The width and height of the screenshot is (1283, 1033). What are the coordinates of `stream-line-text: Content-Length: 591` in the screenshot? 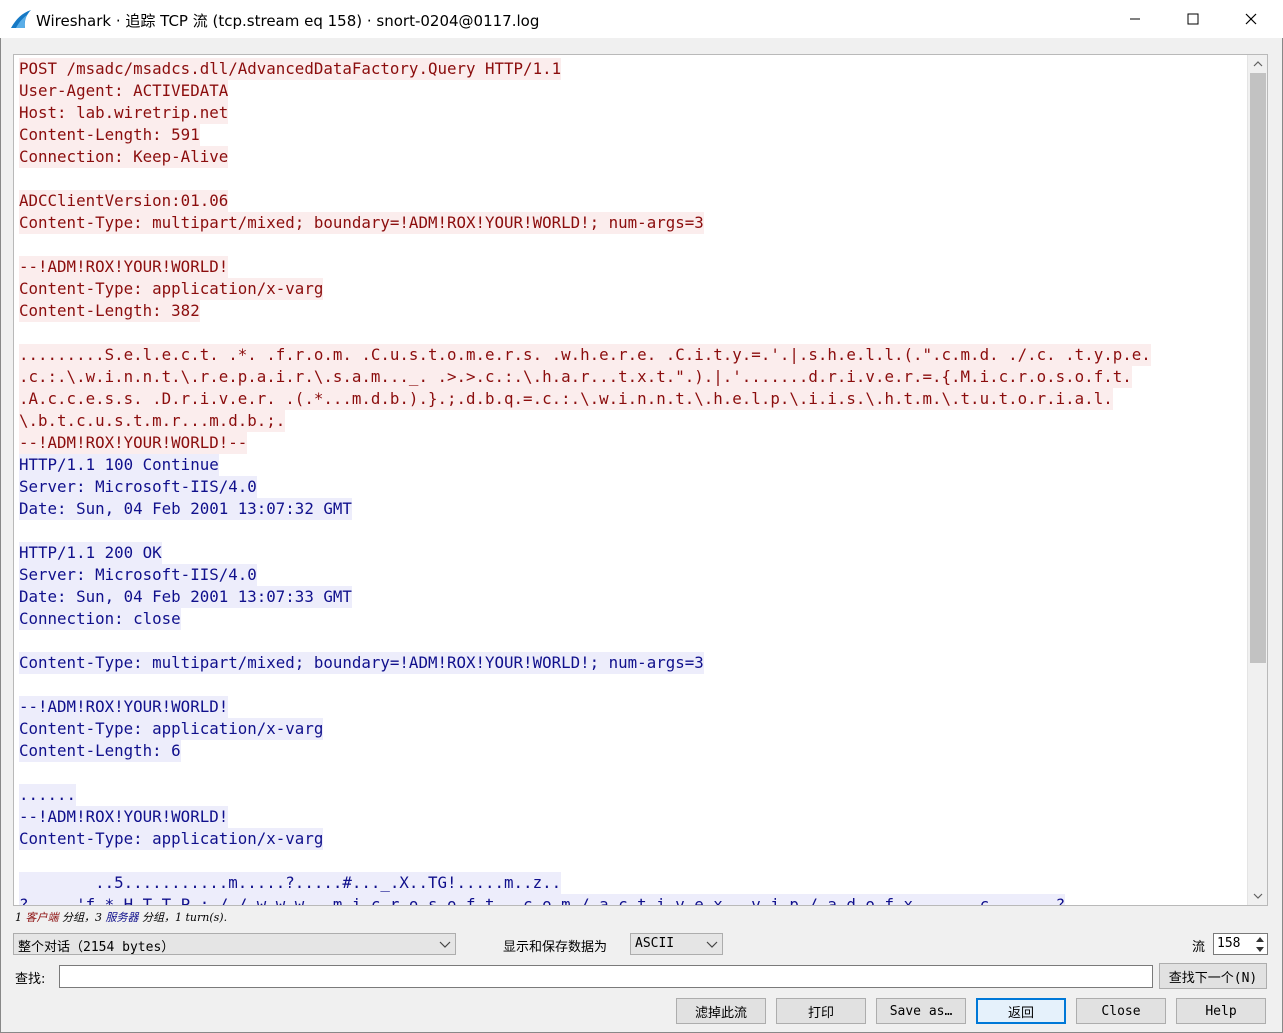 It's located at (109, 135).